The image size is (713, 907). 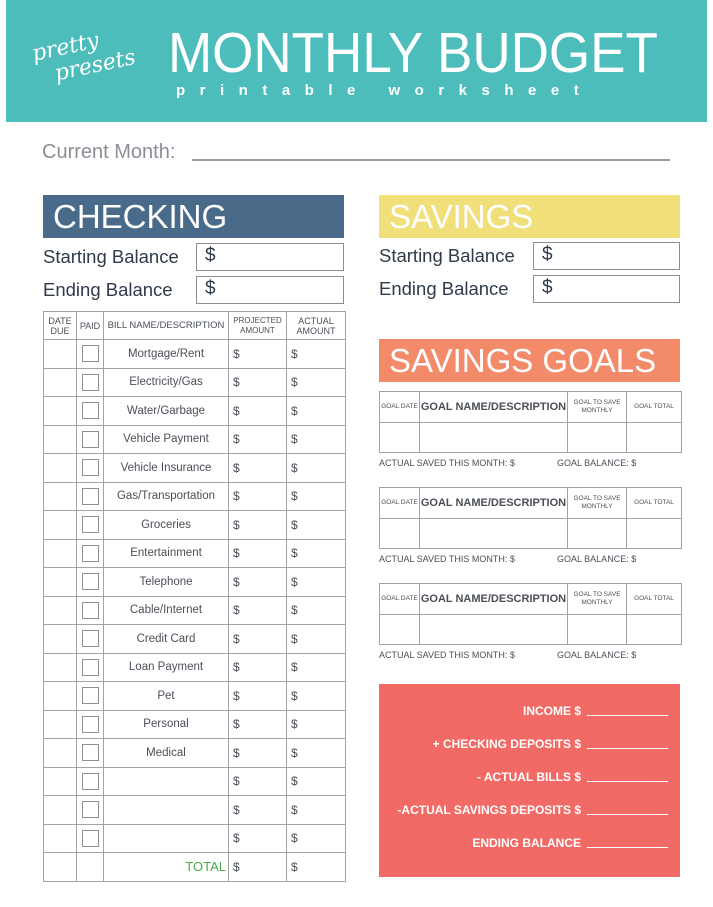 What do you see at coordinates (316, 867) in the screenshot?
I see `total-actual-field: $` at bounding box center [316, 867].